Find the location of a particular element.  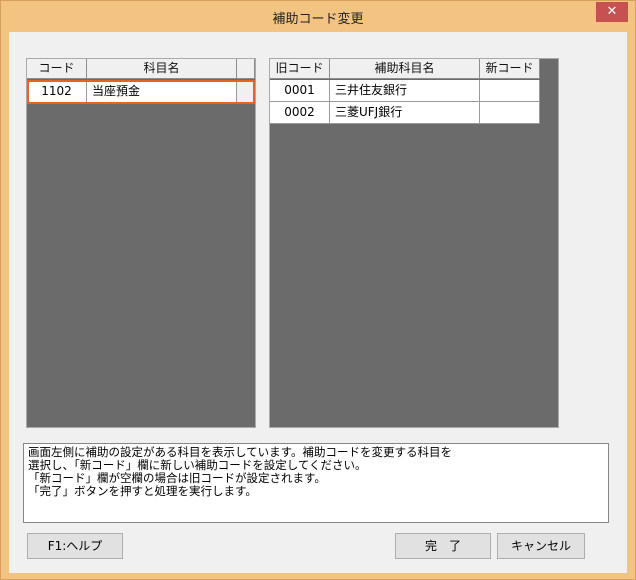

account-name-cell: 当座預金 is located at coordinates (162, 92).